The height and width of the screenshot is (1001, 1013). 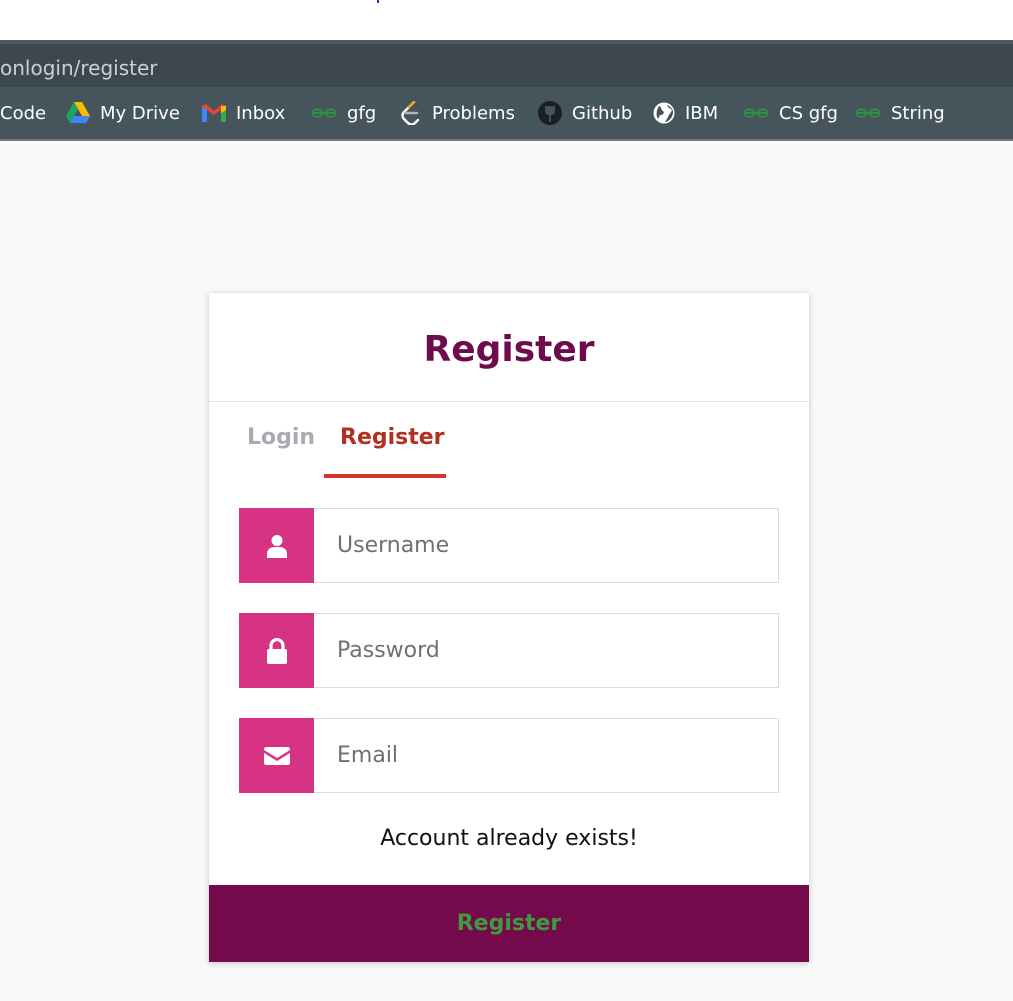 I want to click on card-title: Register, so click(x=509, y=349).